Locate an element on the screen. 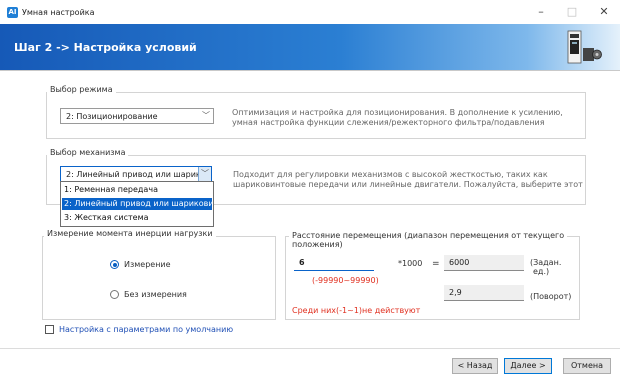  close-button: ✕ is located at coordinates (604, 12).